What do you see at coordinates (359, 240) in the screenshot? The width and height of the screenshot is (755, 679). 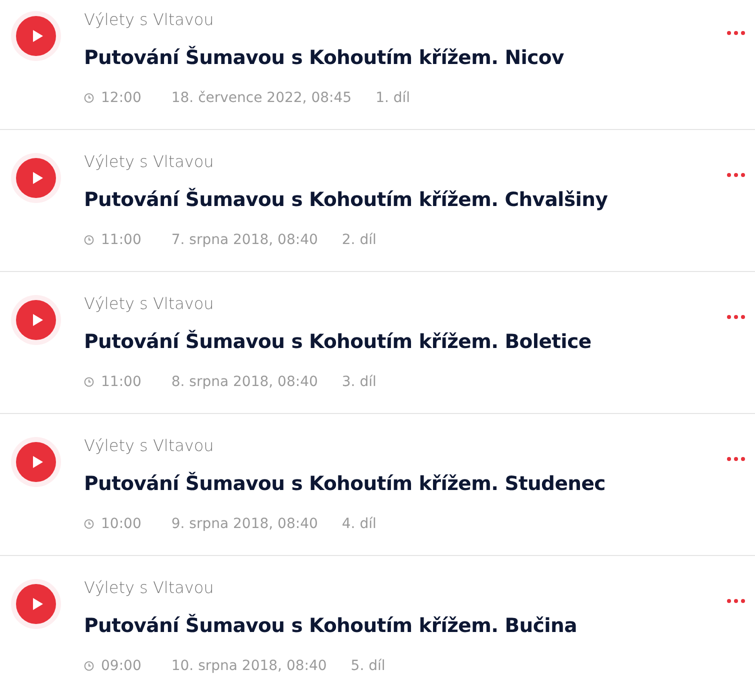 I see `episode-number: 2. díl` at bounding box center [359, 240].